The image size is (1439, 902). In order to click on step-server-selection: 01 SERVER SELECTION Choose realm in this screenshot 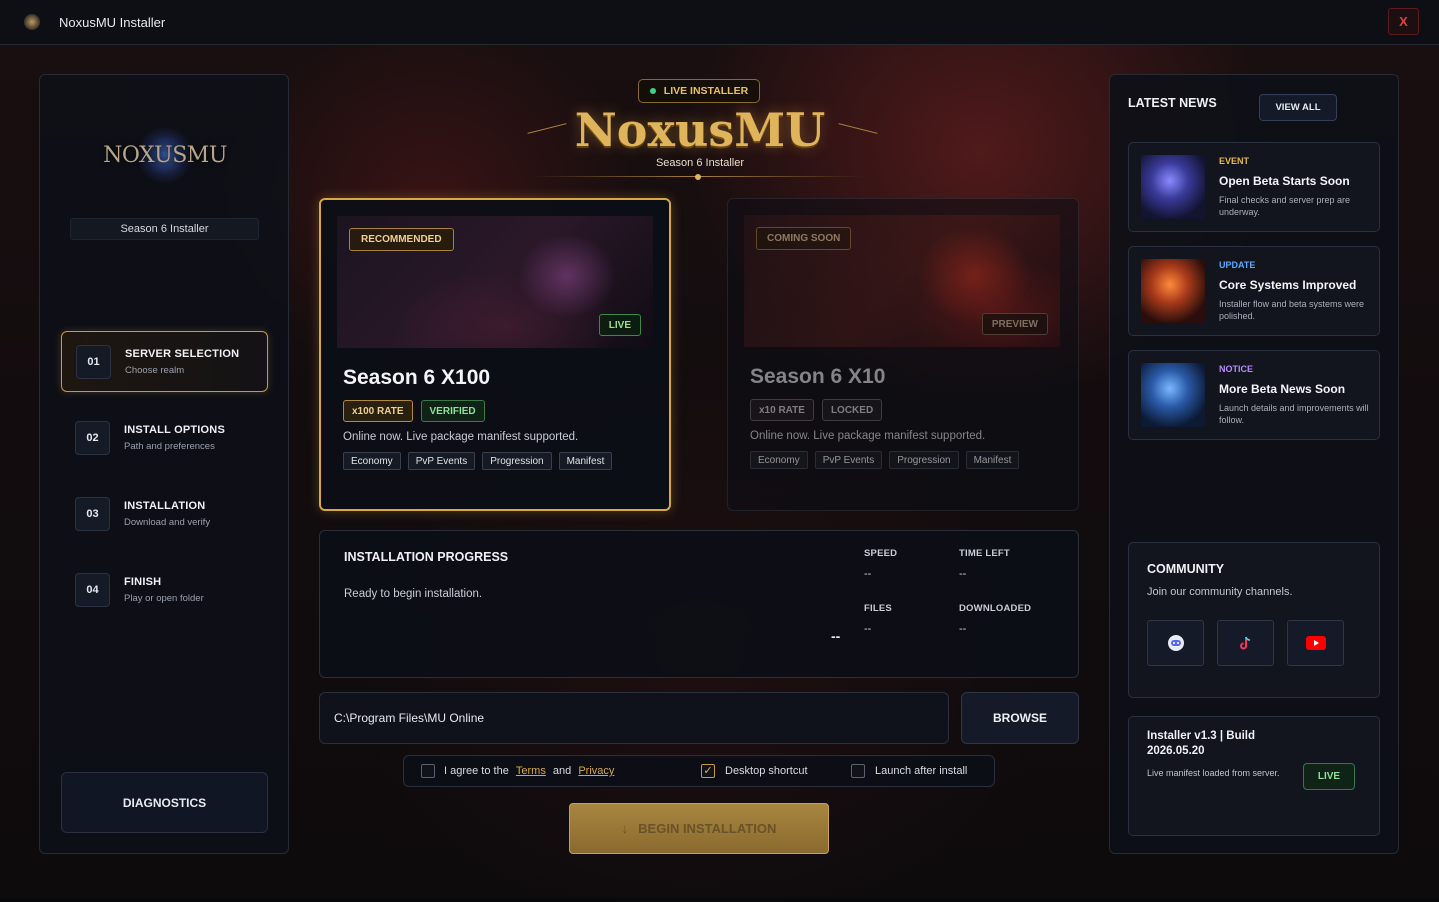, I will do `click(164, 361)`.